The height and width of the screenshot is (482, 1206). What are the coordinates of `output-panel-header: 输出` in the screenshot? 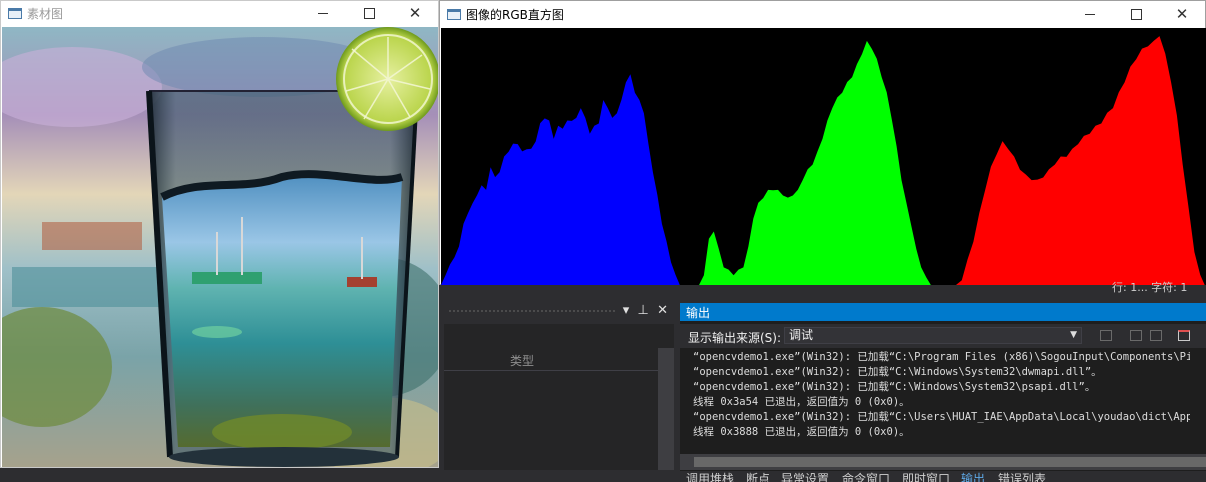 It's located at (943, 312).